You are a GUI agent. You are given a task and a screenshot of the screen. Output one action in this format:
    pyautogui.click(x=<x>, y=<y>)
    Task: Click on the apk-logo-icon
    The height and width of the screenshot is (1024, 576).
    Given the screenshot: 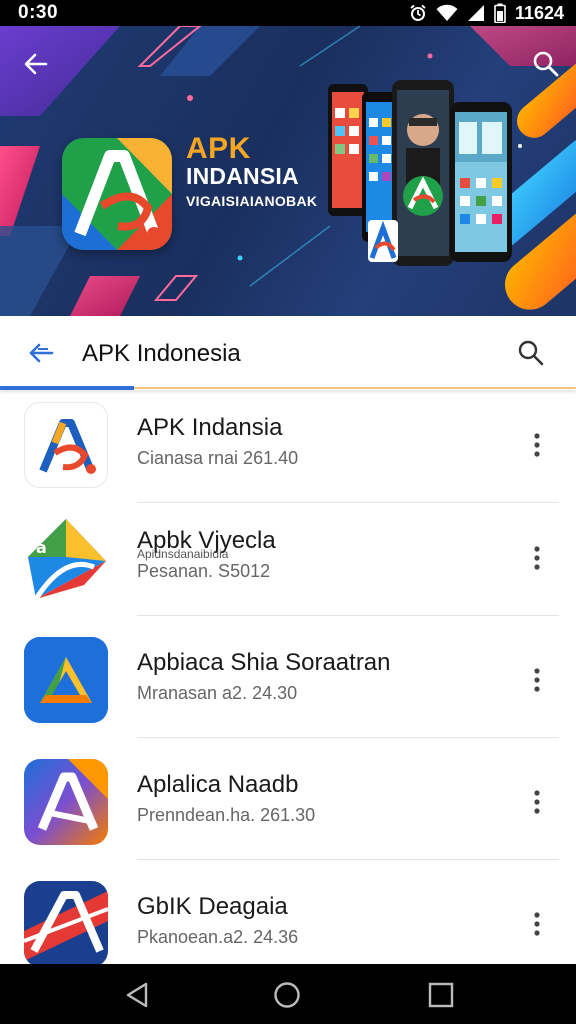 What is the action you would take?
    pyautogui.click(x=117, y=194)
    